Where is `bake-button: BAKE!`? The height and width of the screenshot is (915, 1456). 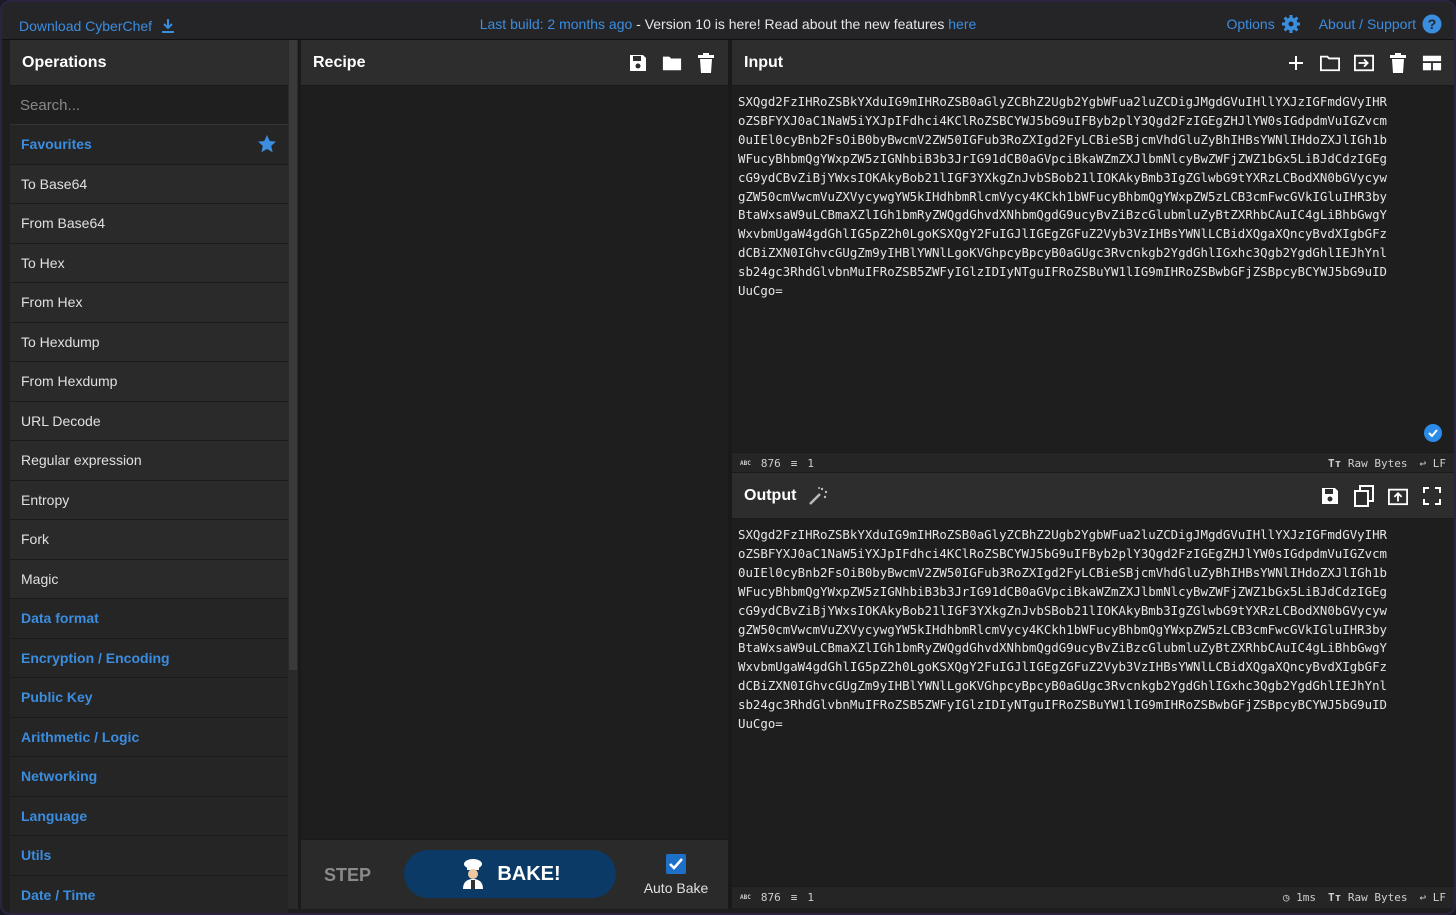 bake-button: BAKE! is located at coordinates (510, 874).